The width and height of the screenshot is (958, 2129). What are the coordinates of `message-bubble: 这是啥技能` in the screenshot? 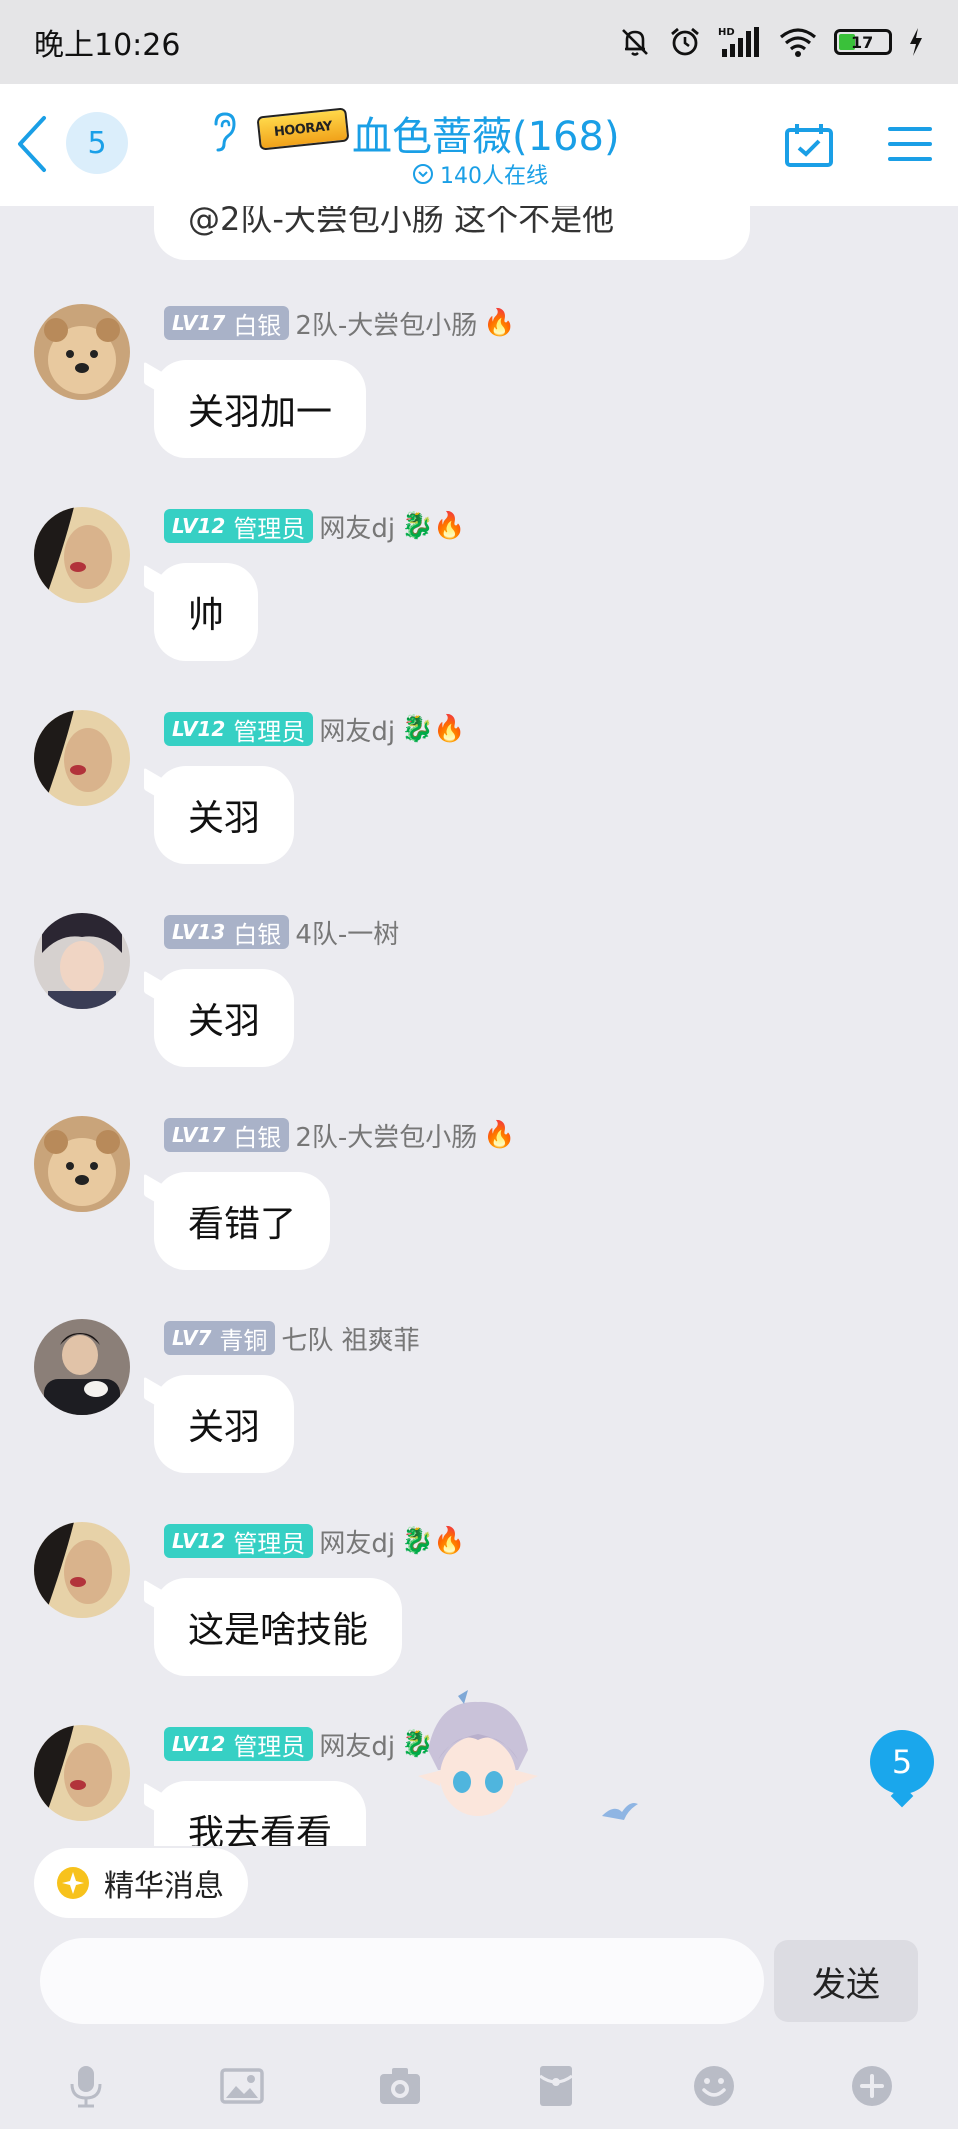 It's located at (278, 1627).